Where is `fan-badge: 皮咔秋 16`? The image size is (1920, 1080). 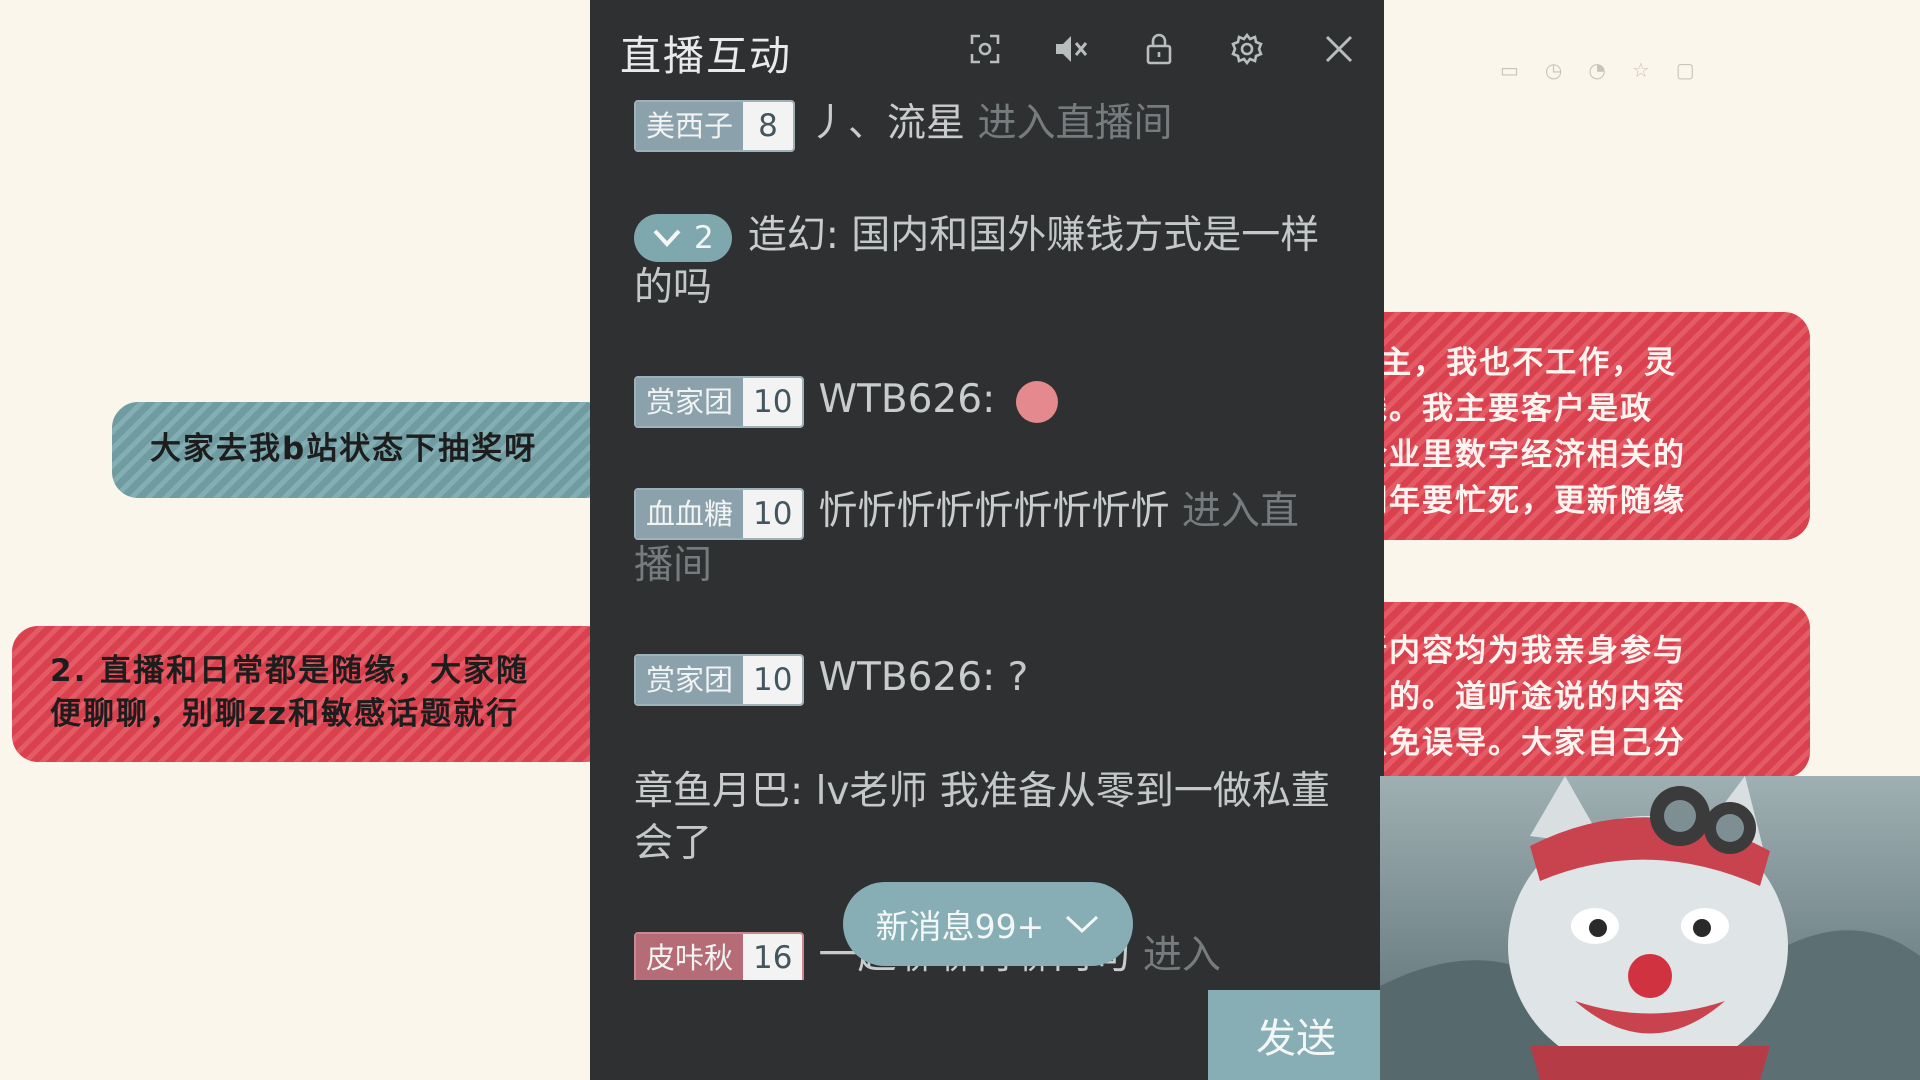 fan-badge: 皮咔秋 16 is located at coordinates (719, 955).